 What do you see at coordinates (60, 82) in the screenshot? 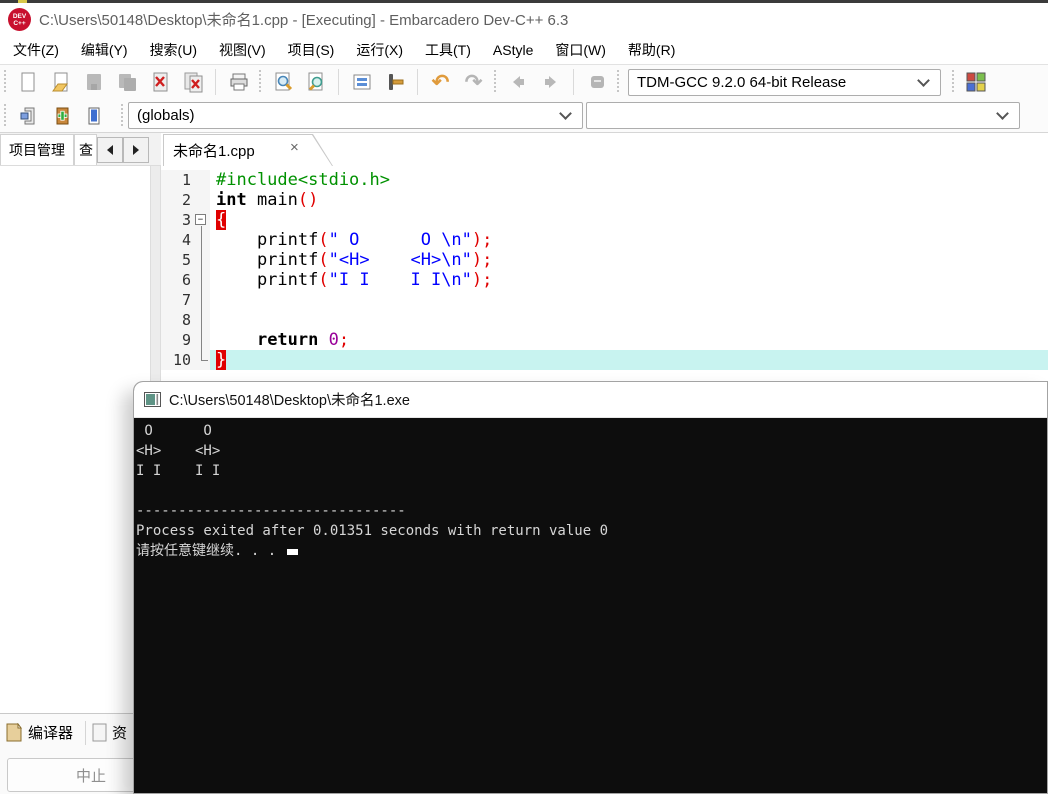
I see `open-file-button` at bounding box center [60, 82].